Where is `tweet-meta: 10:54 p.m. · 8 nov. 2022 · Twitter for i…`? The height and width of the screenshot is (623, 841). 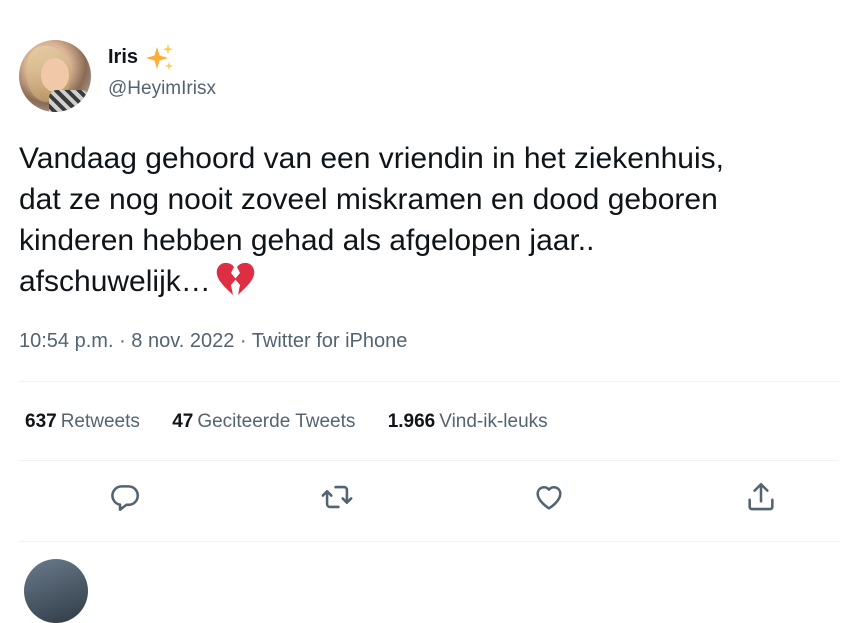 tweet-meta: 10:54 p.m. · 8 nov. 2022 · Twitter for i… is located at coordinates (213, 341).